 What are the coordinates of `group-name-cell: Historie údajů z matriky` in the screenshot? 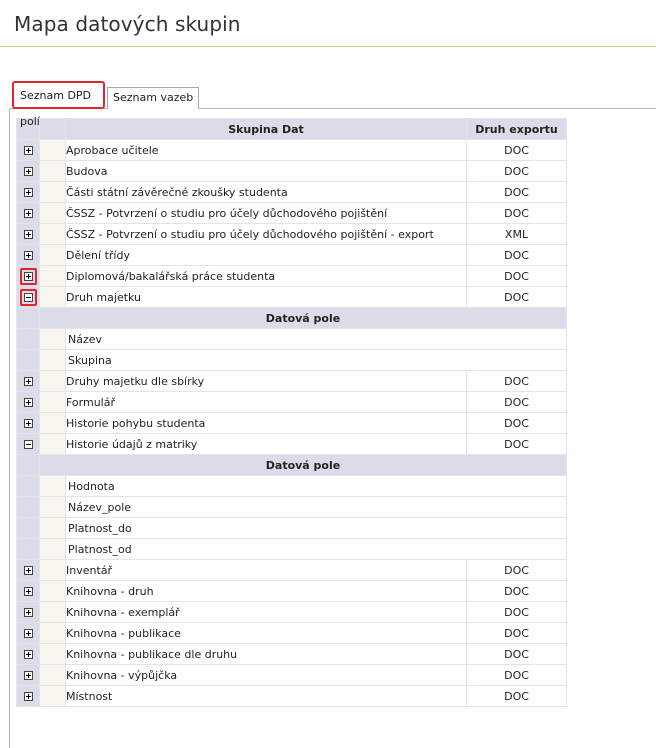 It's located at (266, 444).